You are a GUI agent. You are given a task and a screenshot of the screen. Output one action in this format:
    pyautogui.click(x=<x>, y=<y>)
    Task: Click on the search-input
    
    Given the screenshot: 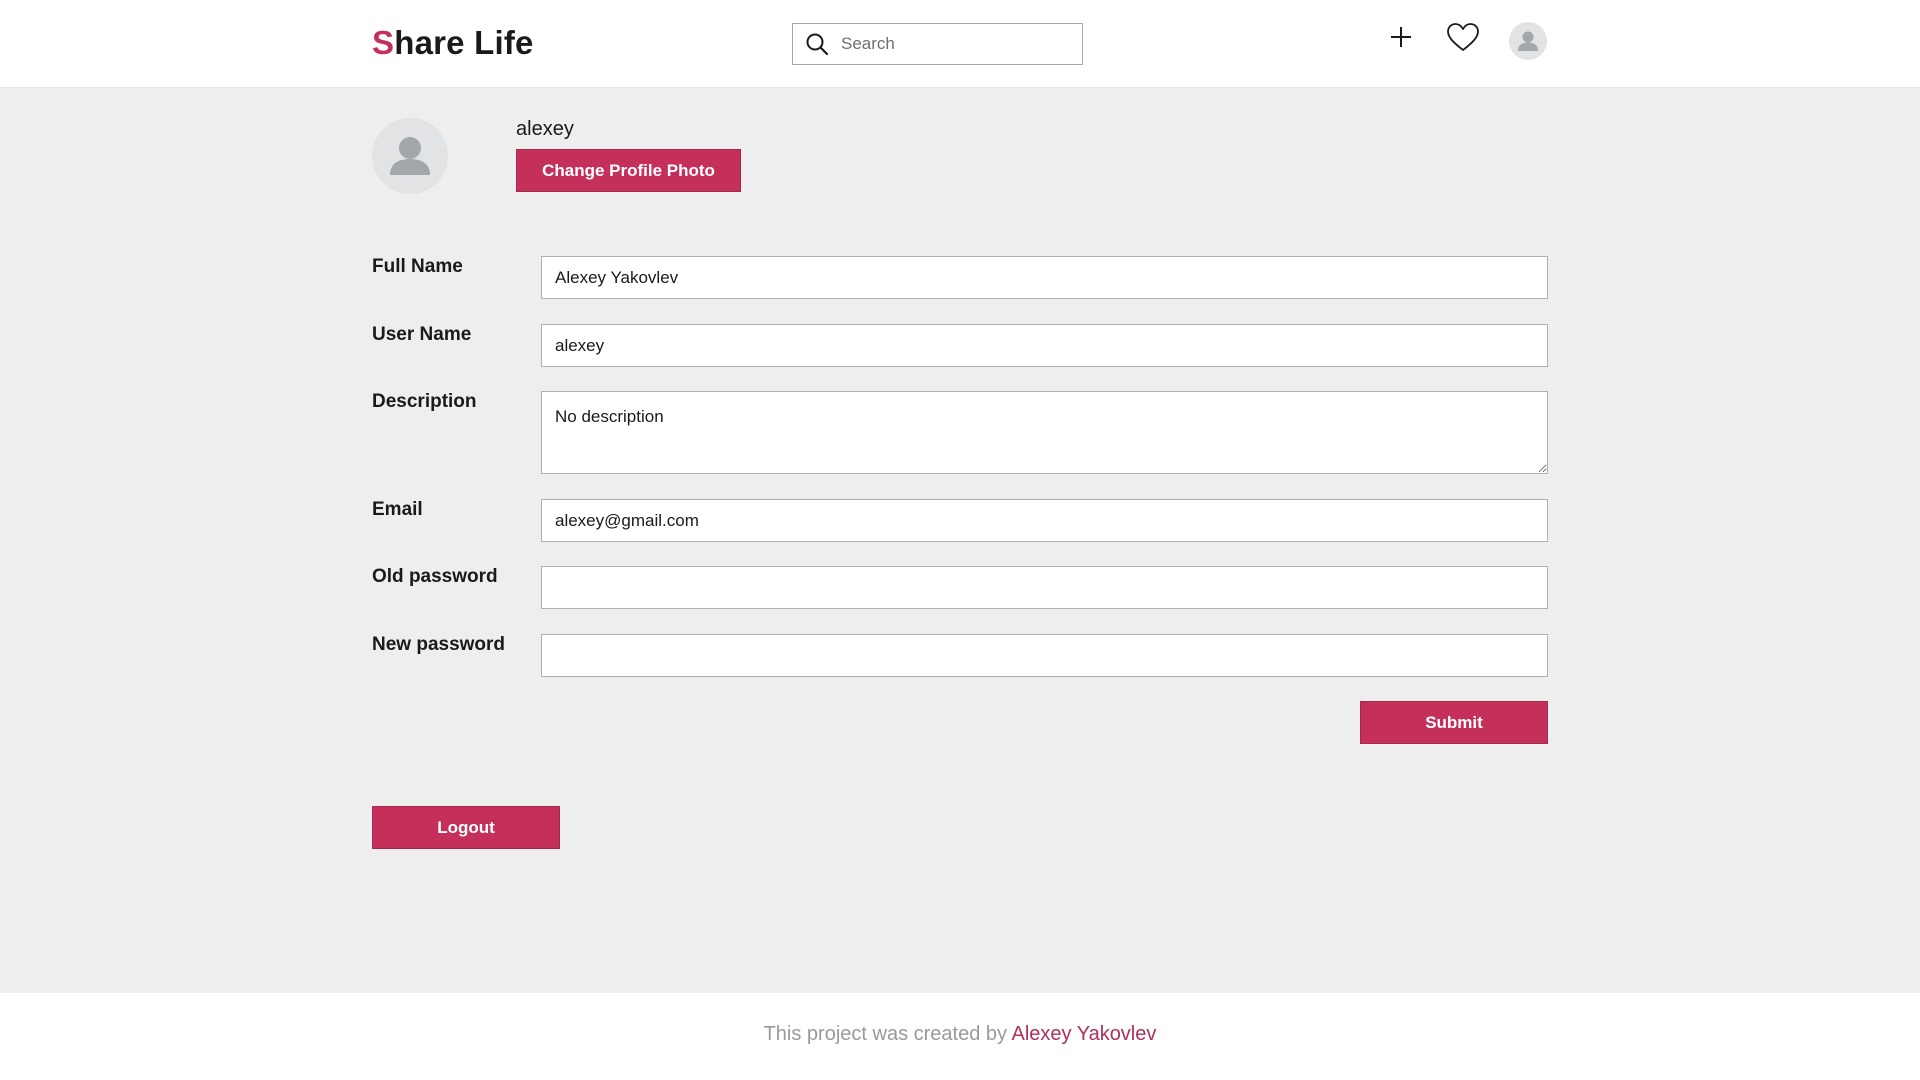 What is the action you would take?
    pyautogui.click(x=951, y=44)
    